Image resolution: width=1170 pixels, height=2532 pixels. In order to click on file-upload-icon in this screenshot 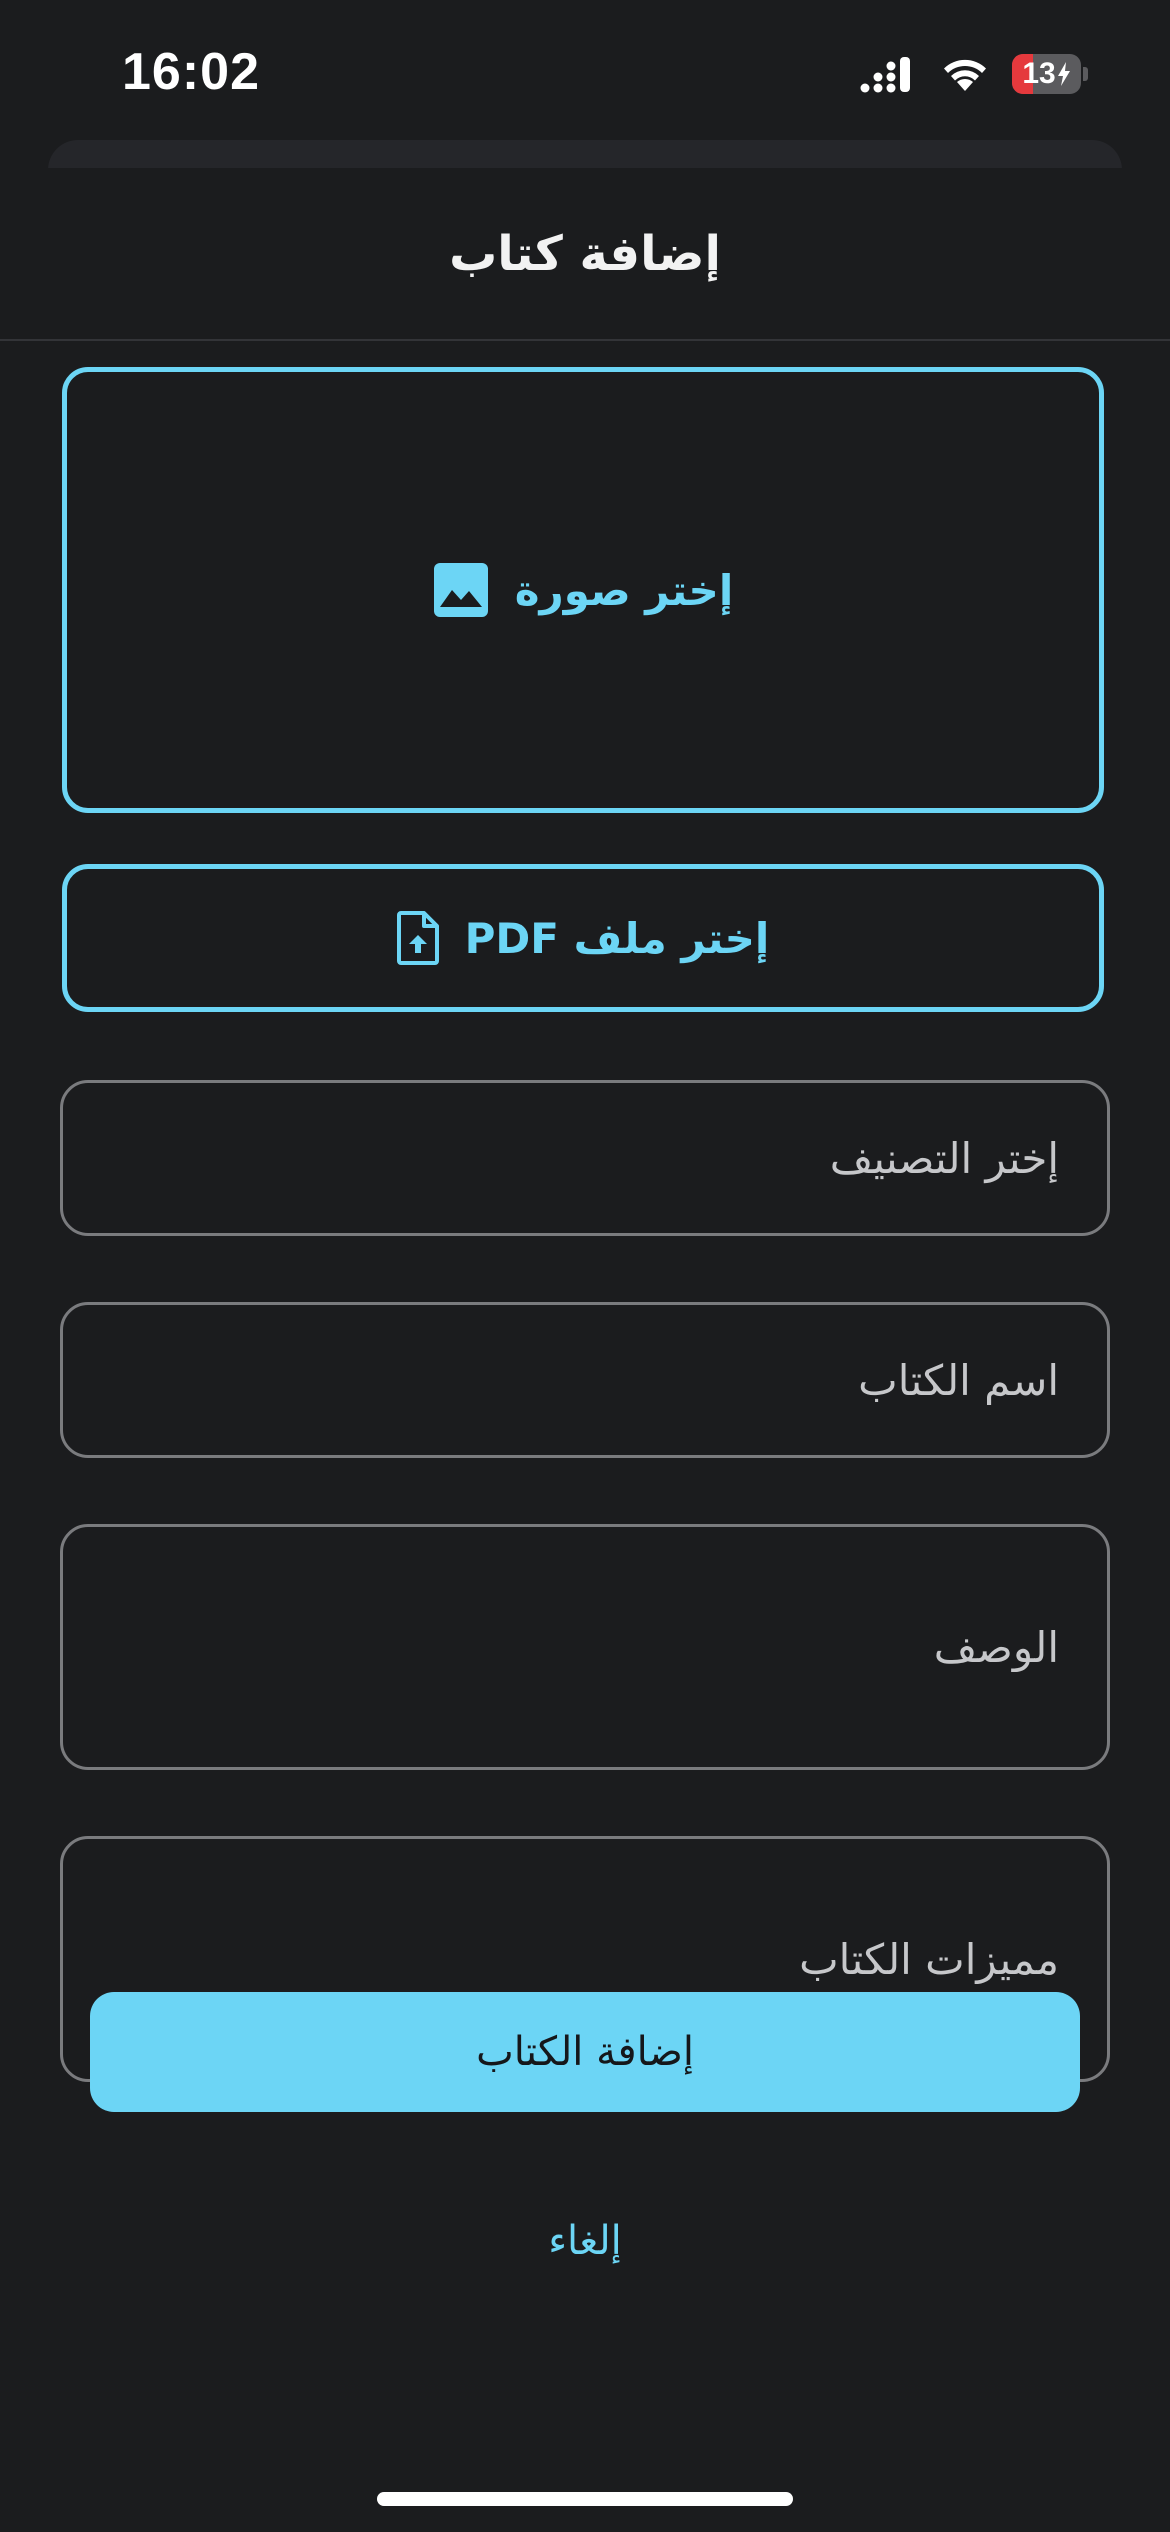, I will do `click(417, 938)`.